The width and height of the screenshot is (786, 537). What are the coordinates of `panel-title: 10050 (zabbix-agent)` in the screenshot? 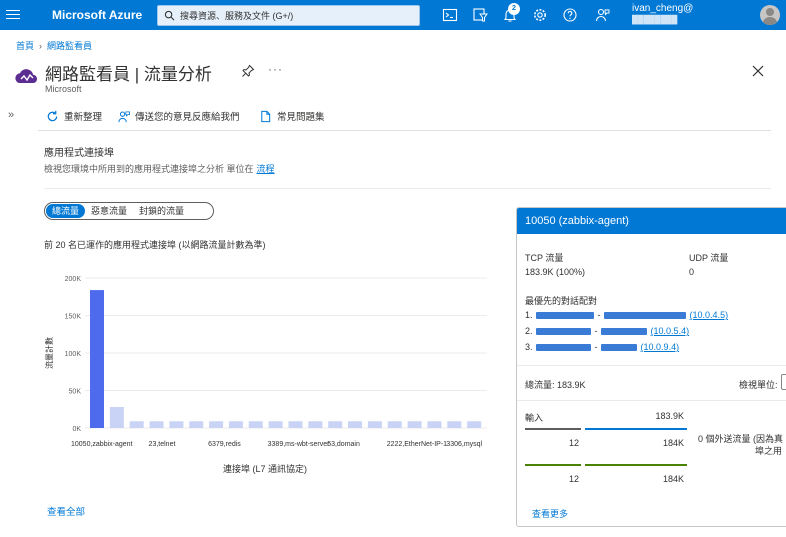 It's located at (651, 221).